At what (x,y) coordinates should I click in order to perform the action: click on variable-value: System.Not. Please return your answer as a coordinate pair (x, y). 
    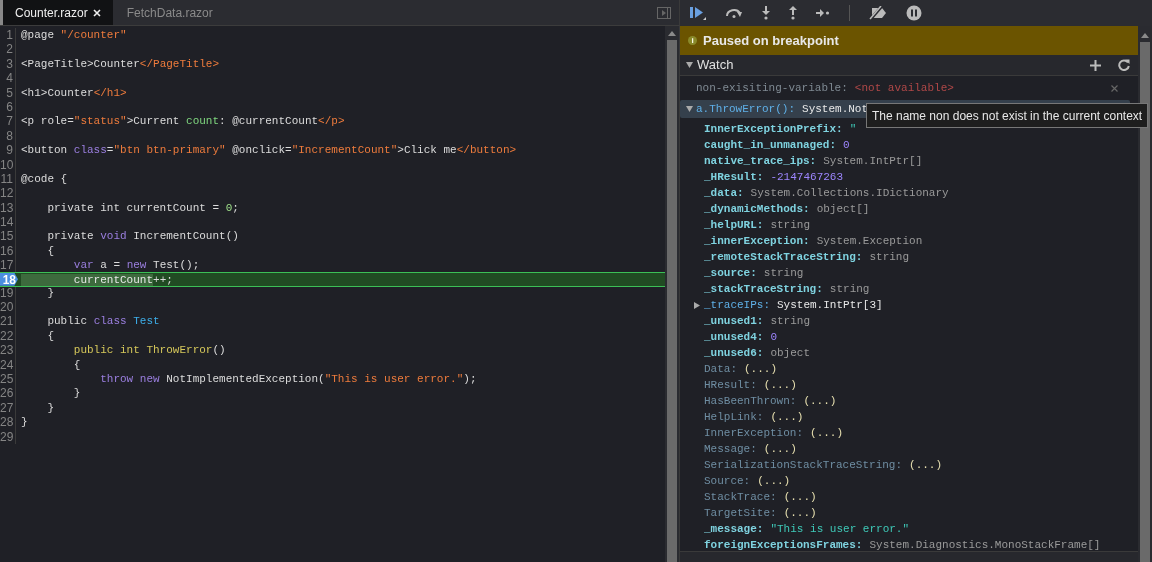
    Looking at the image, I should click on (835, 109).